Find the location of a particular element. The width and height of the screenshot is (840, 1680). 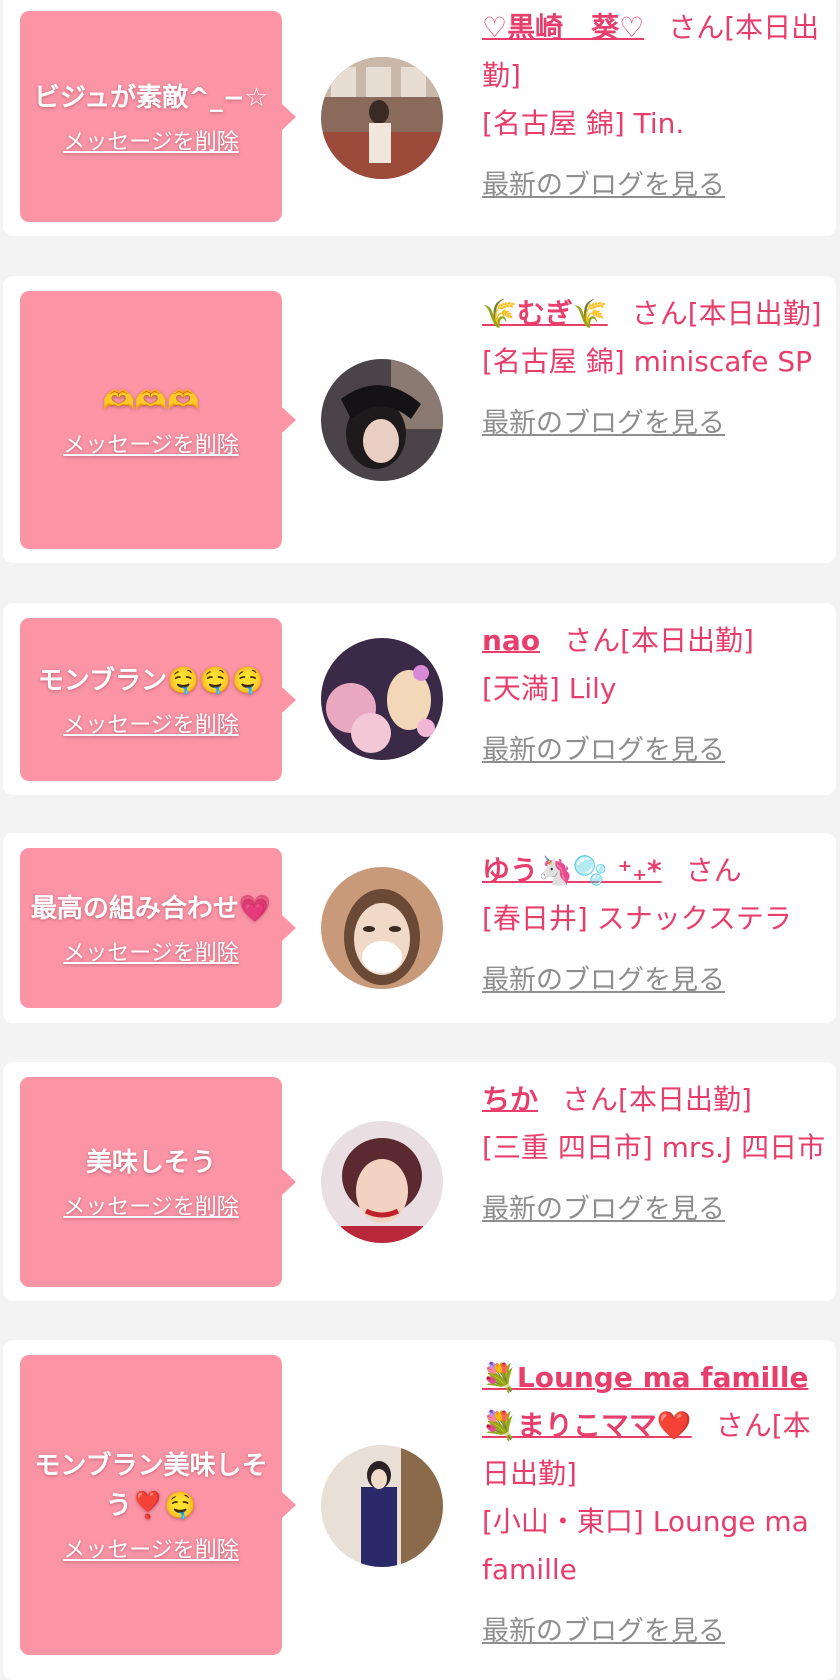

shop-info: [小山・東口] Lounge ma famille is located at coordinates (645, 1545).